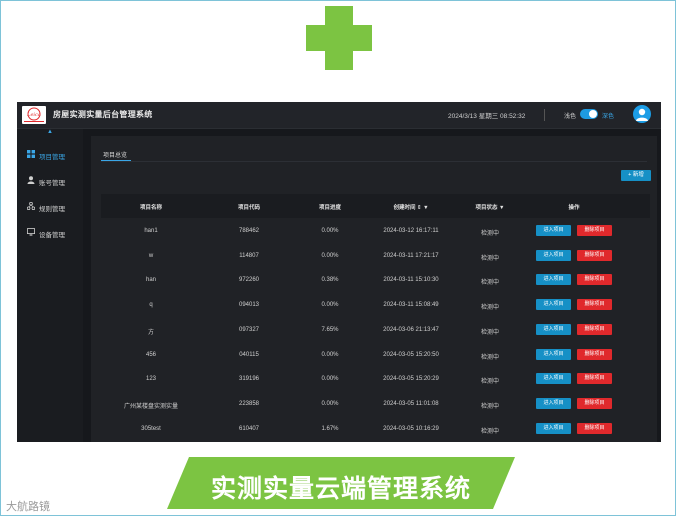 The width and height of the screenshot is (678, 518). I want to click on cell-project-name: 305test, so click(151, 428).